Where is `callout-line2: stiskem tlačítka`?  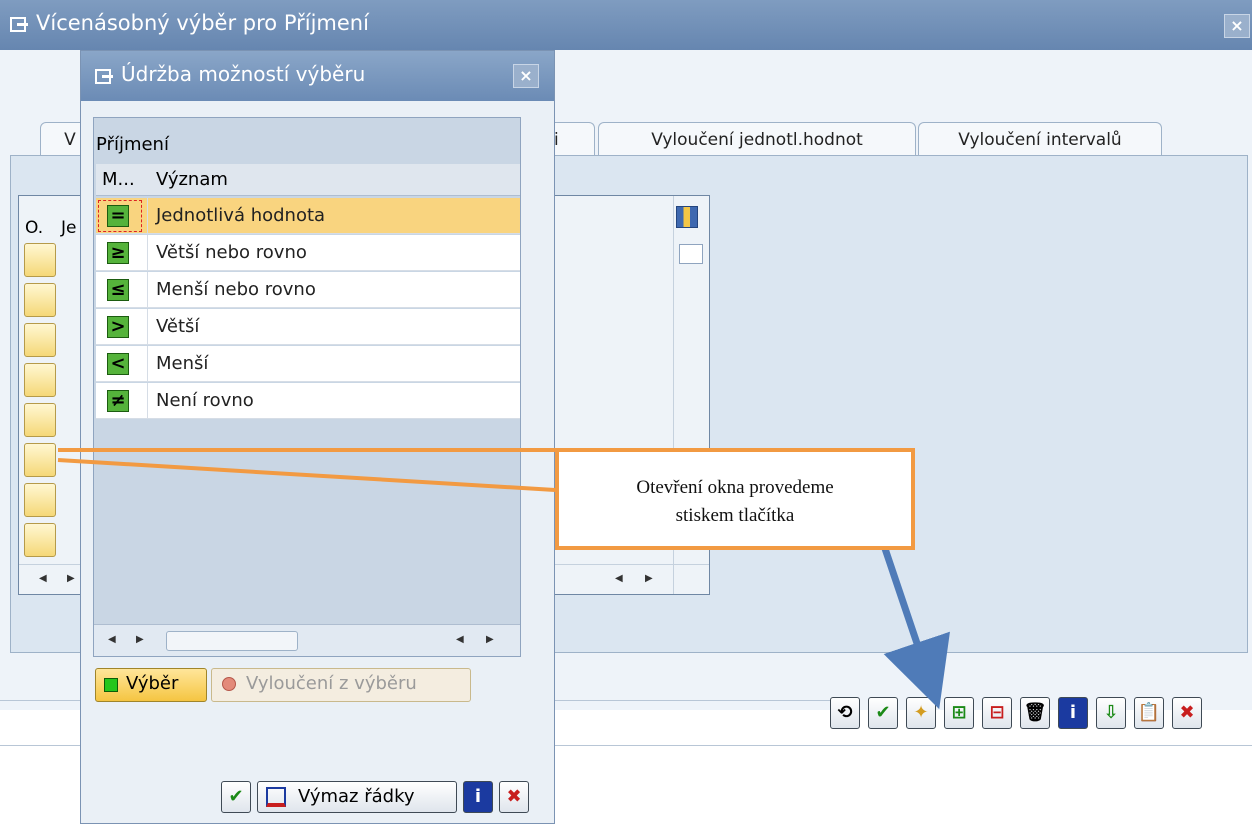
callout-line2: stiskem tlačítka is located at coordinates (735, 515).